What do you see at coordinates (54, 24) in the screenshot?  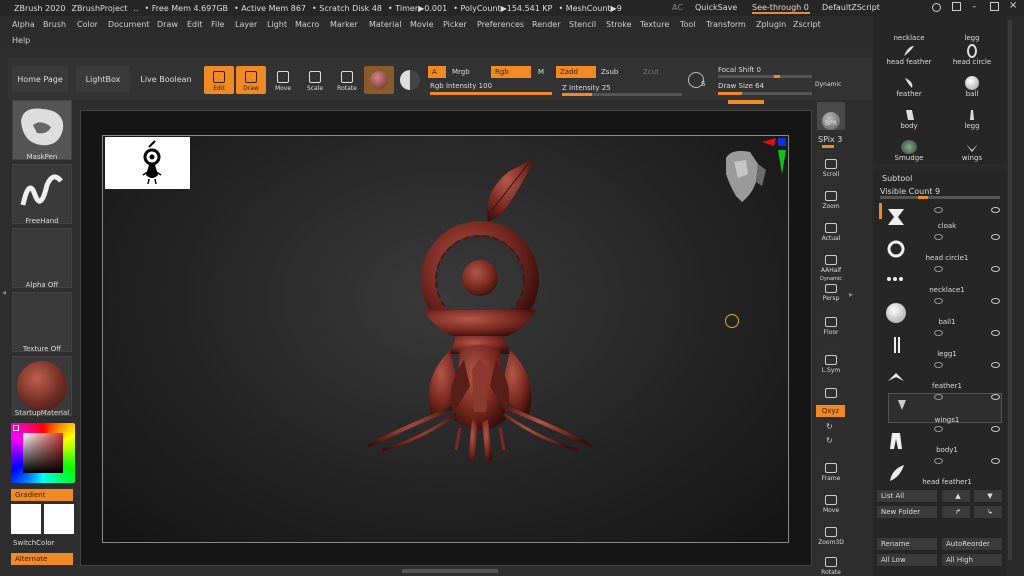 I see `menu-brush: Brush` at bounding box center [54, 24].